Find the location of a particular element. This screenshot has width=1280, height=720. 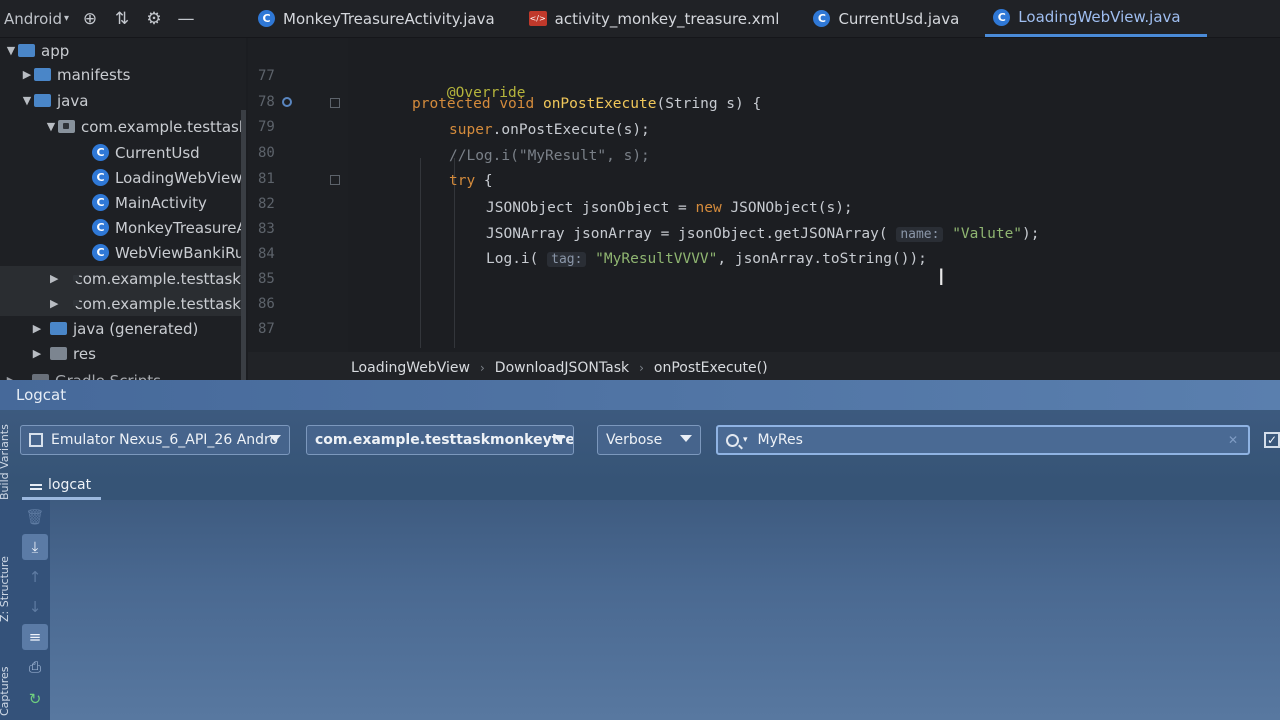

tree-item-web-view-banki-ru: C WebViewBankiRu is located at coordinates (168, 252).